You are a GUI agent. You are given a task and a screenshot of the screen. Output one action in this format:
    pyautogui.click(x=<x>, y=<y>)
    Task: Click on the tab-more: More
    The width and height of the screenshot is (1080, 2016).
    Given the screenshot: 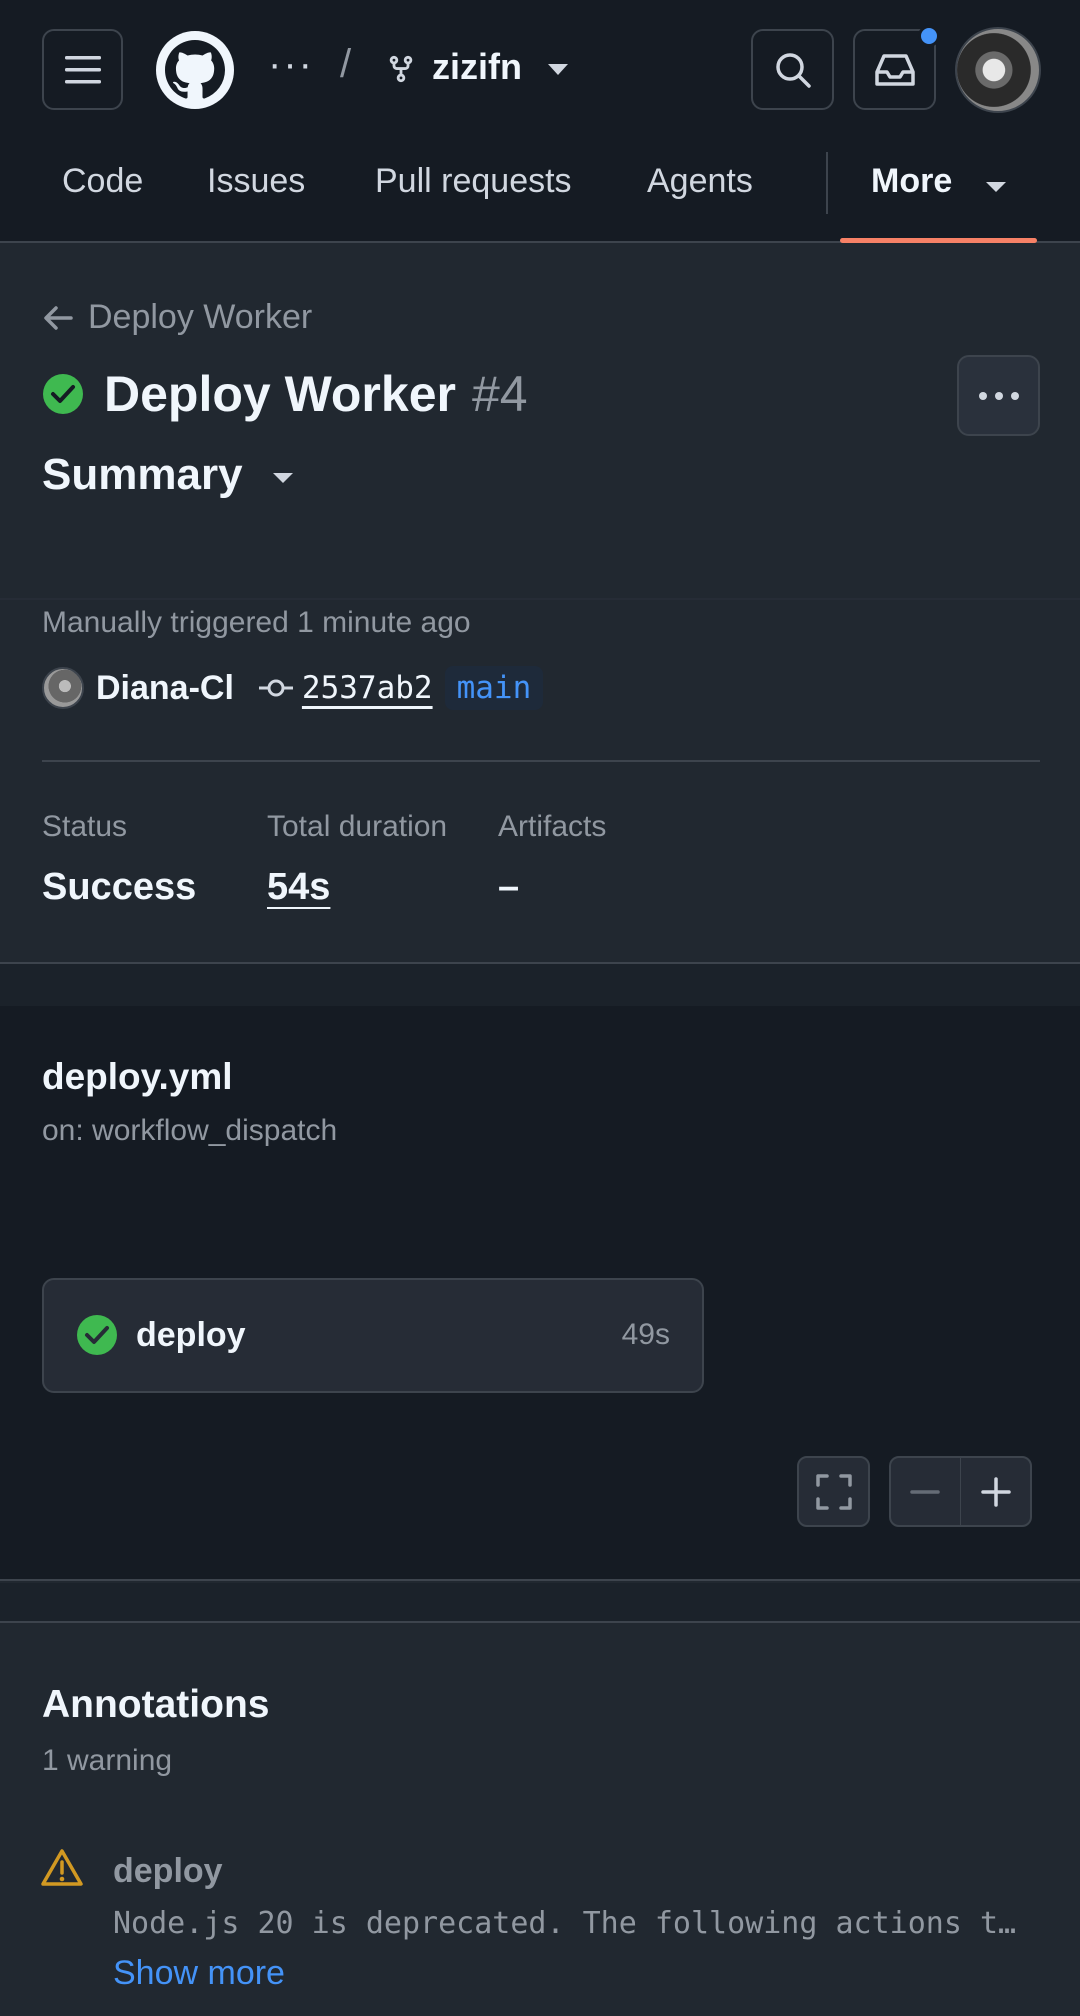 What is the action you would take?
    pyautogui.click(x=911, y=181)
    